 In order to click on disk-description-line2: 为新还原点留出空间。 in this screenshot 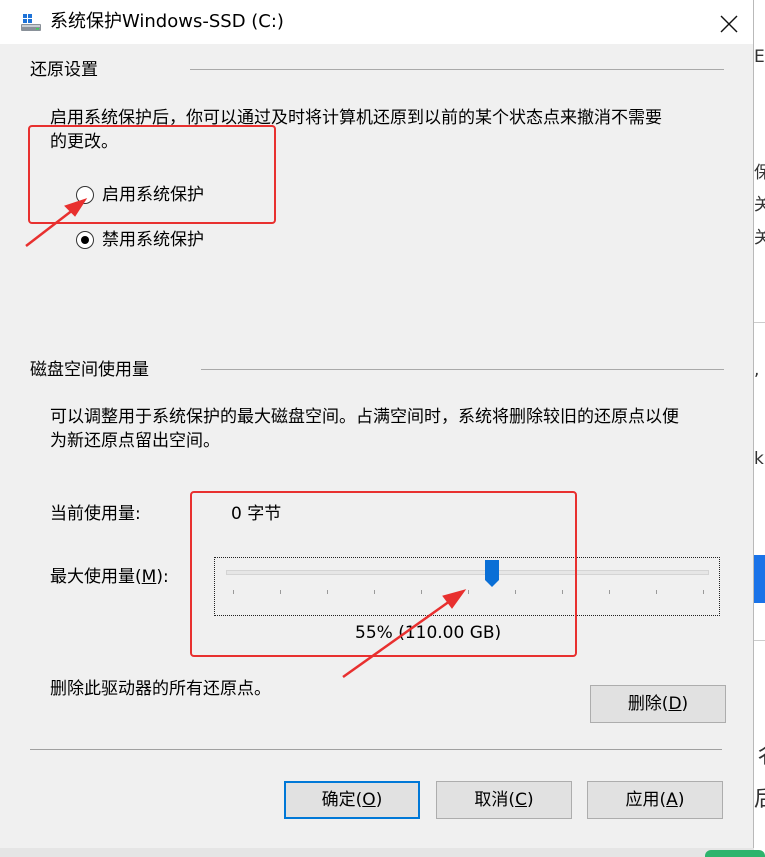, I will do `click(135, 441)`.